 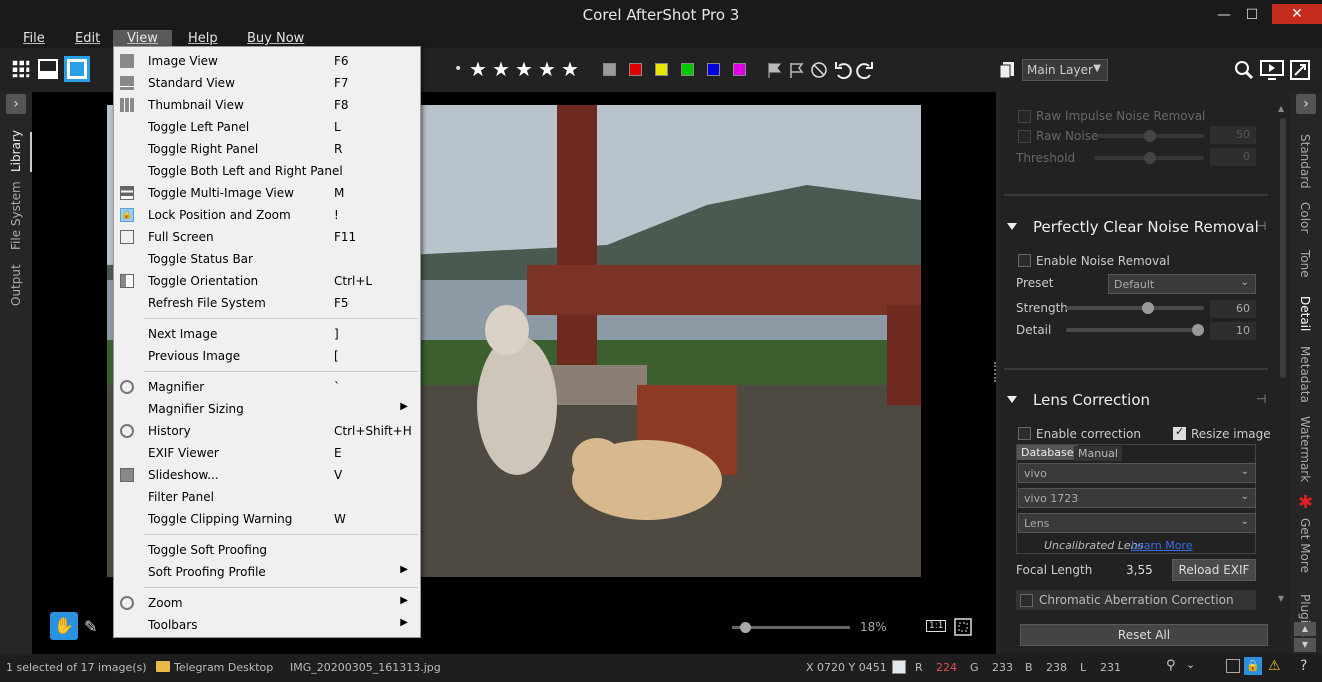 What do you see at coordinates (1272, 70) in the screenshot?
I see `slideshow-icon` at bounding box center [1272, 70].